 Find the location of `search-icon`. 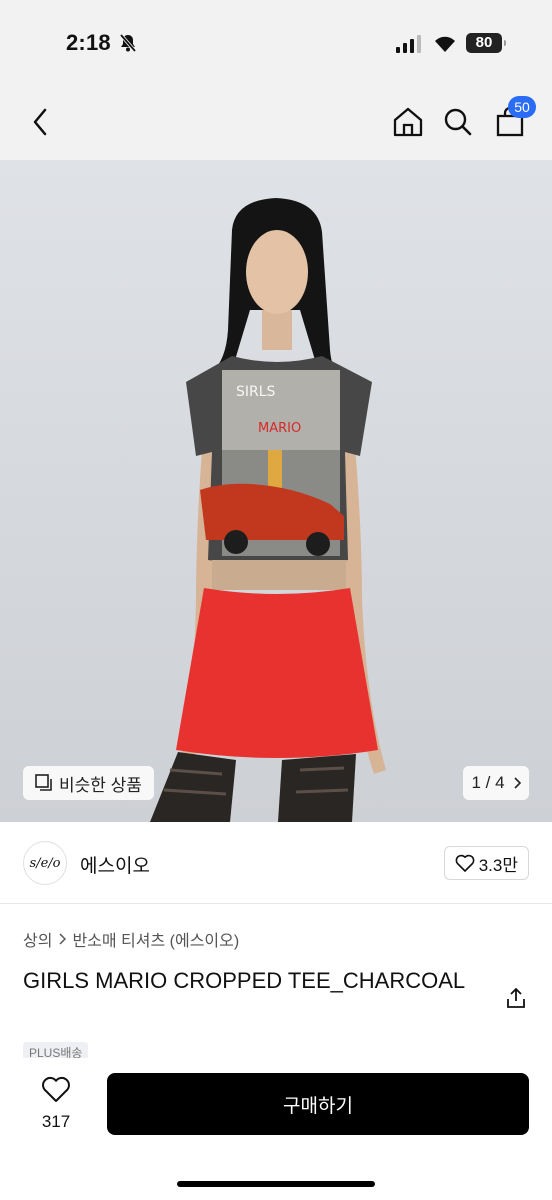

search-icon is located at coordinates (458, 122).